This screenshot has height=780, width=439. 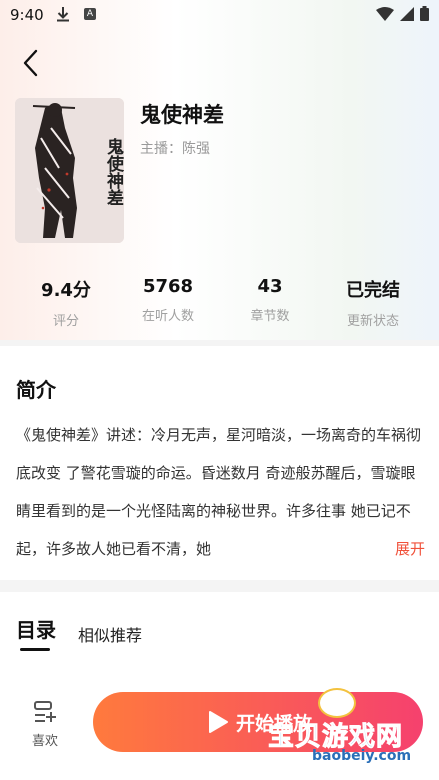 What do you see at coordinates (182, 115) in the screenshot?
I see `book-title: 鬼使神差` at bounding box center [182, 115].